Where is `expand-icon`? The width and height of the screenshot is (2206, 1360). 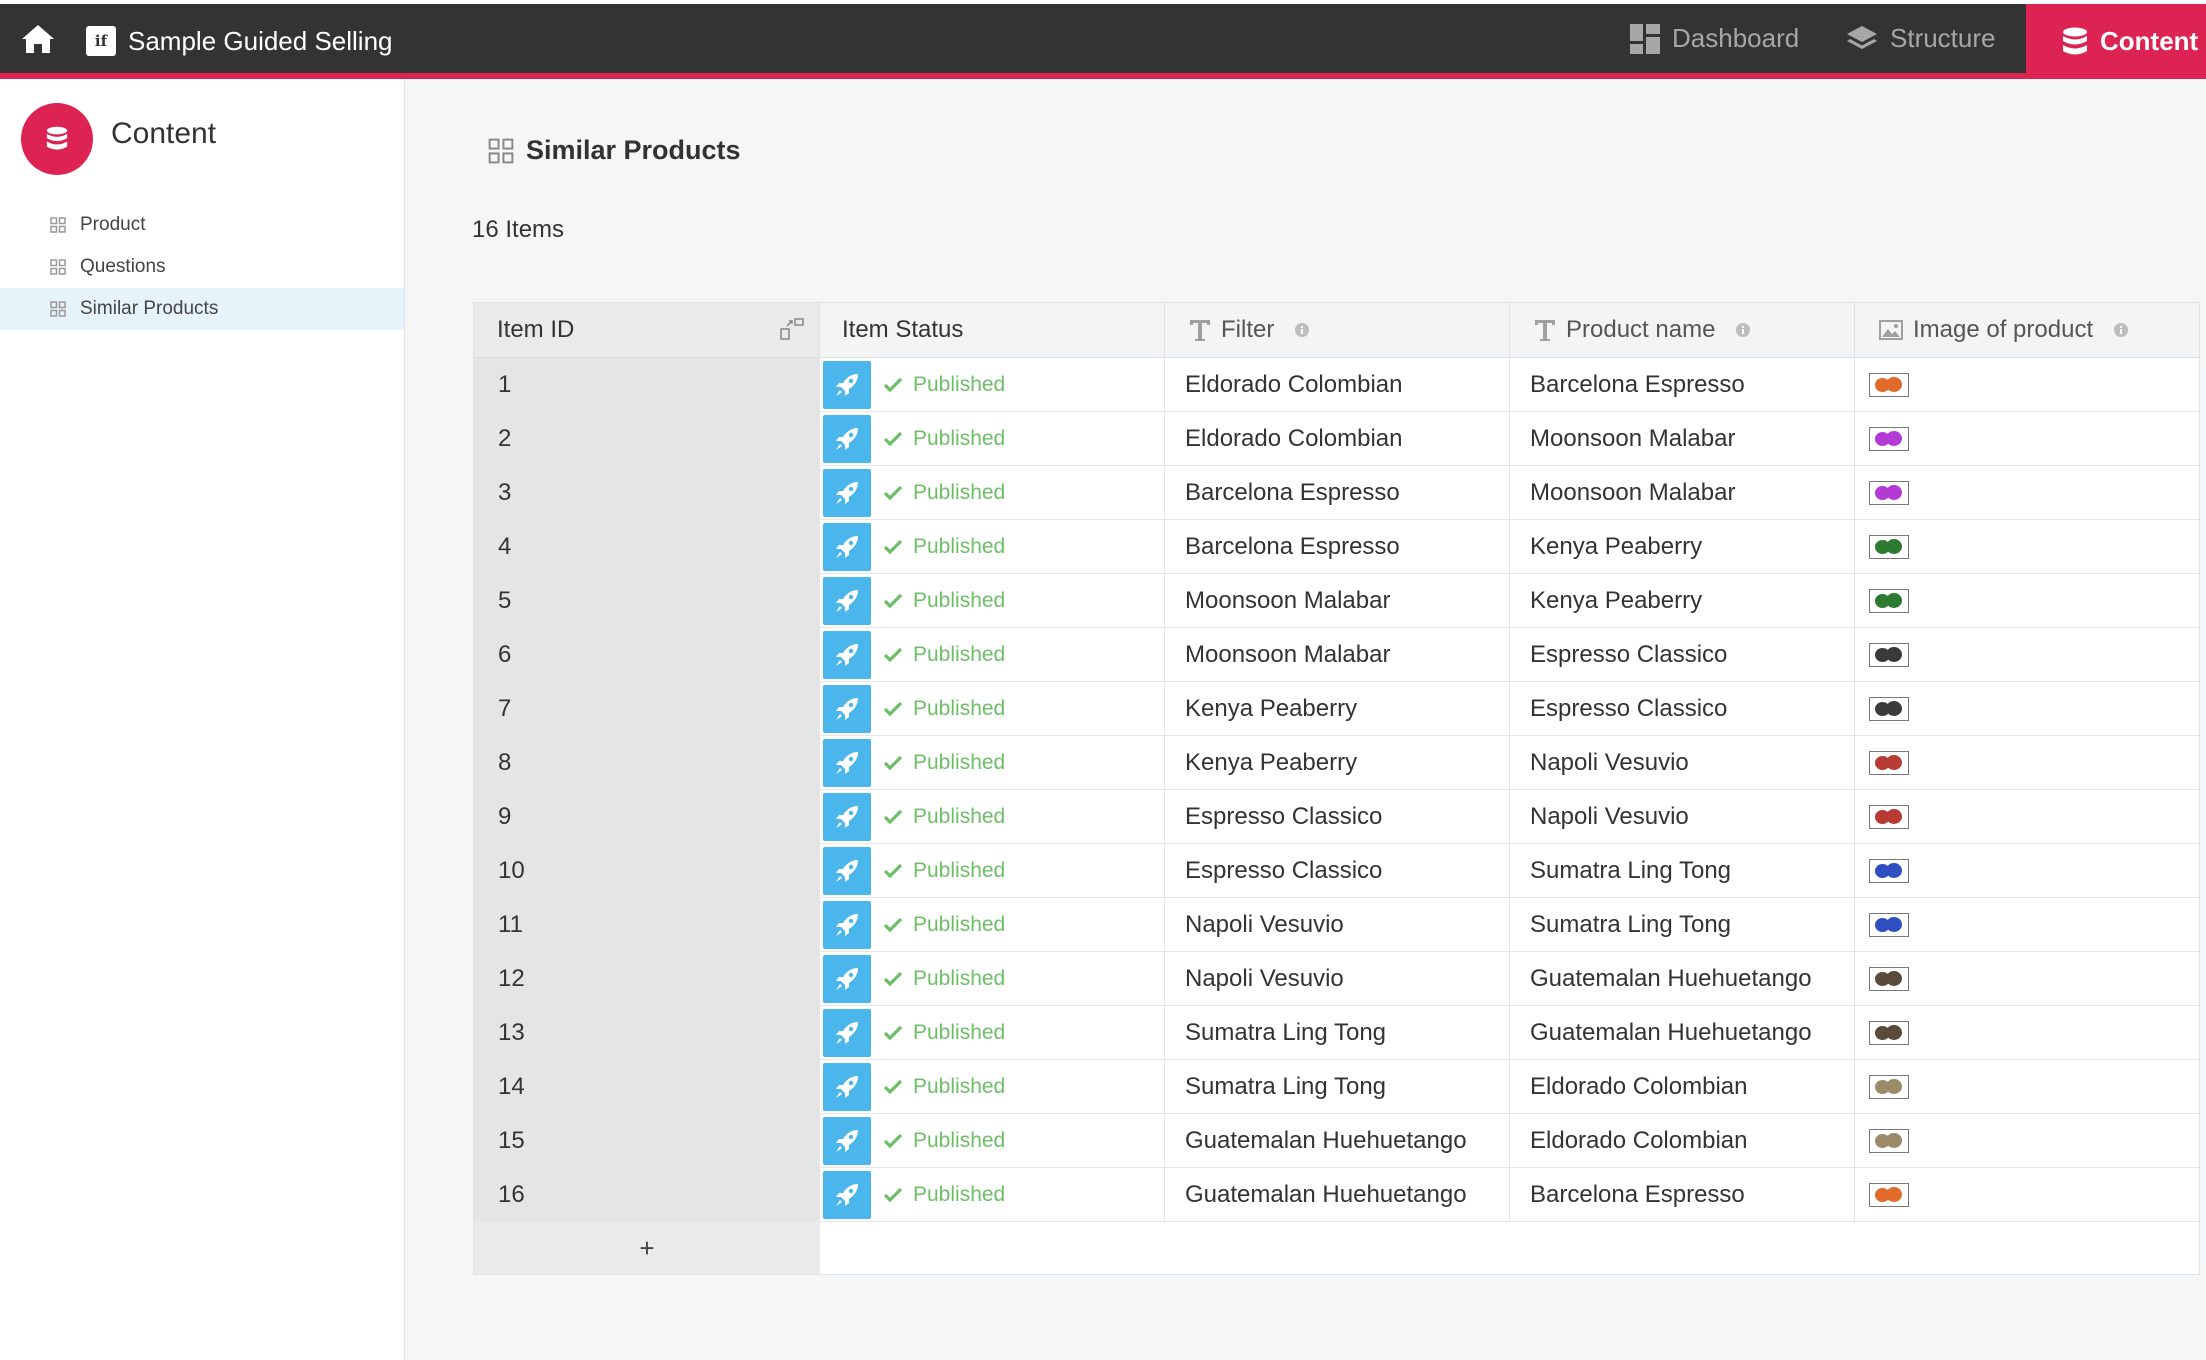
expand-icon is located at coordinates (792, 329).